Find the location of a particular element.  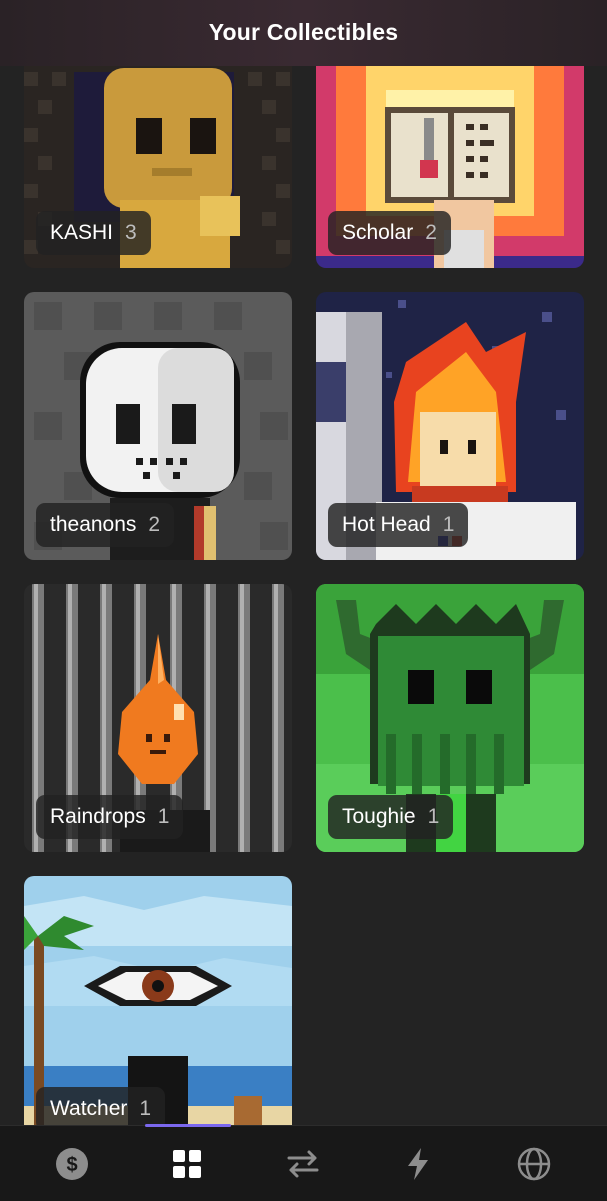

globe-icon is located at coordinates (534, 1164).